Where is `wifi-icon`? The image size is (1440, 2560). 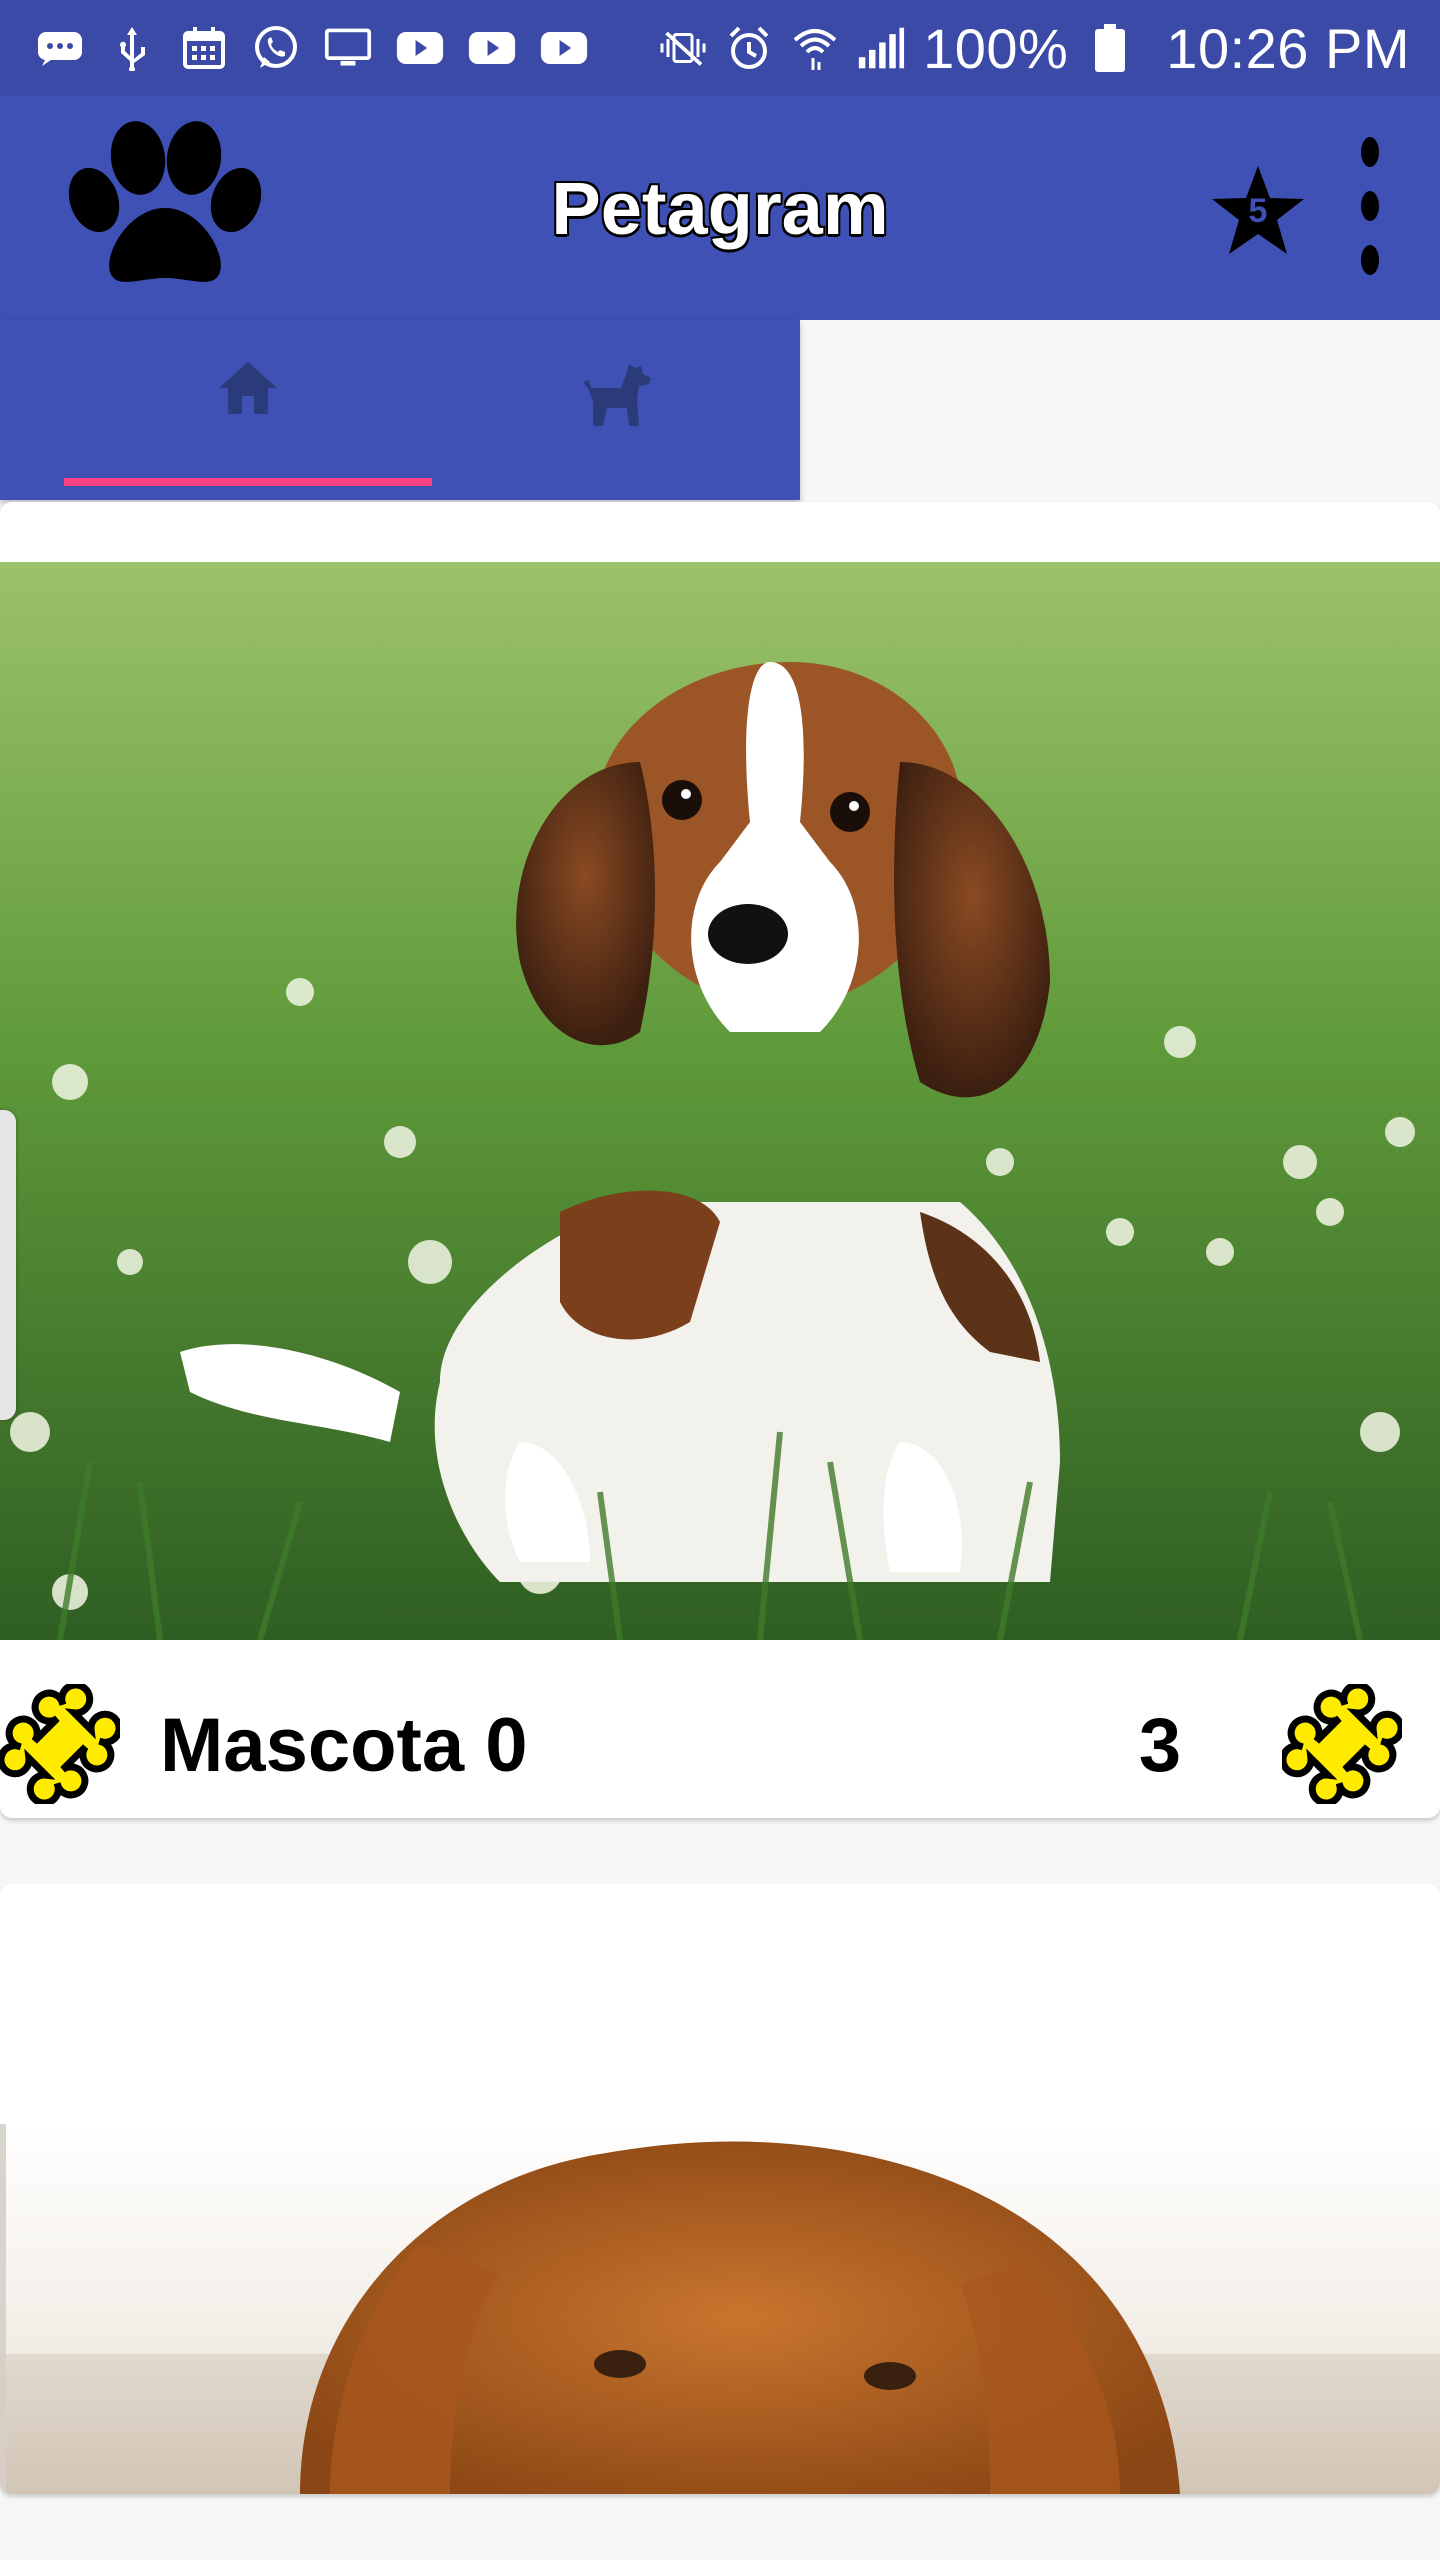 wifi-icon is located at coordinates (815, 48).